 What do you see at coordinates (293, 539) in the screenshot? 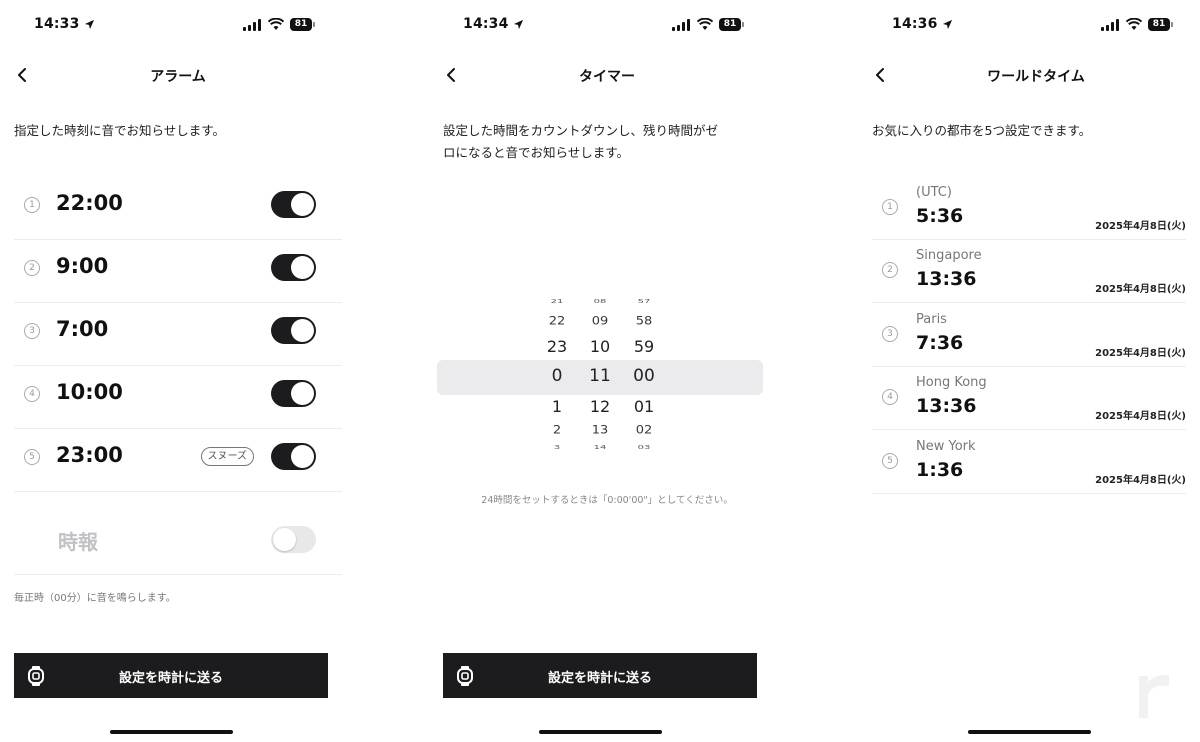
I see `chime-toggle` at bounding box center [293, 539].